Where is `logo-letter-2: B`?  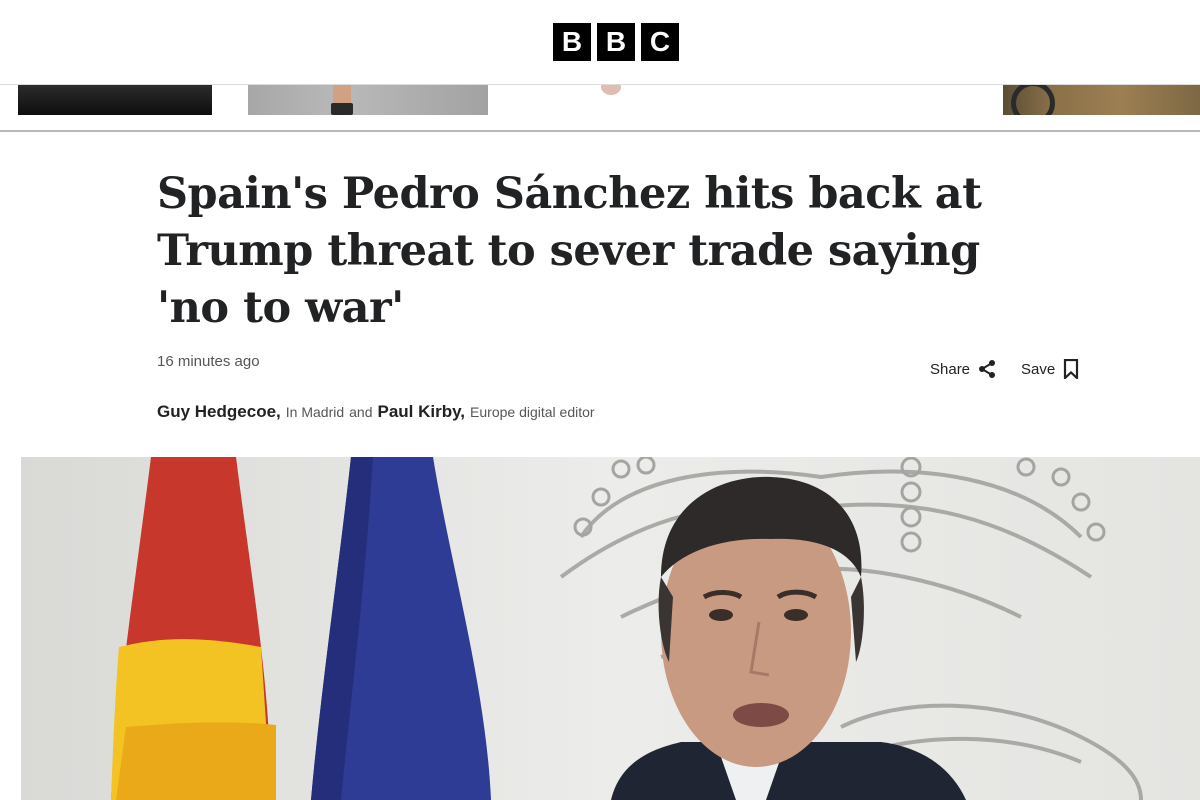
logo-letter-2: B is located at coordinates (616, 42).